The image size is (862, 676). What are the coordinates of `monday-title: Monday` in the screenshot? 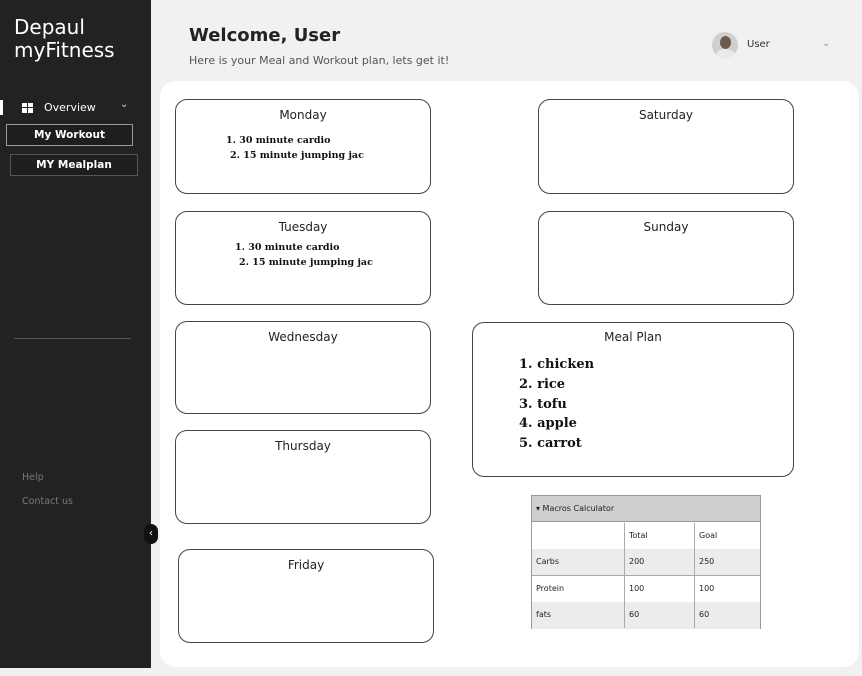 It's located at (303, 115).